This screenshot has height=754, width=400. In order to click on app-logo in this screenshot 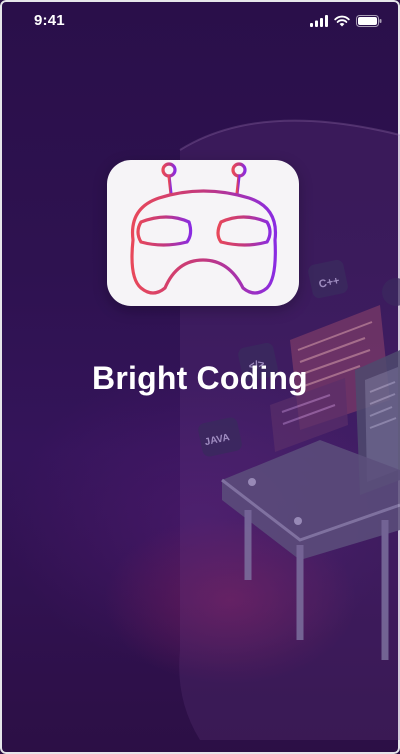, I will do `click(203, 233)`.